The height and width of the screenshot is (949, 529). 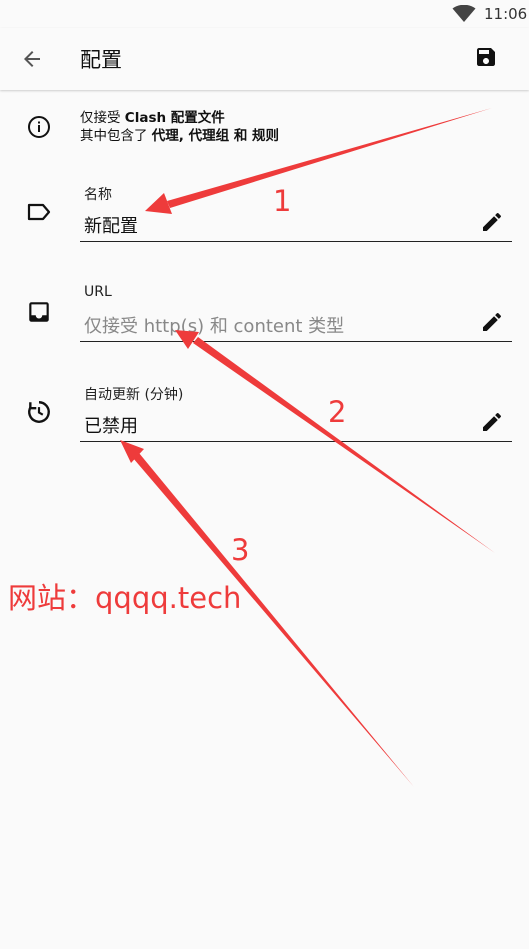 I want to click on annotation-number-3: 3, so click(x=240, y=550).